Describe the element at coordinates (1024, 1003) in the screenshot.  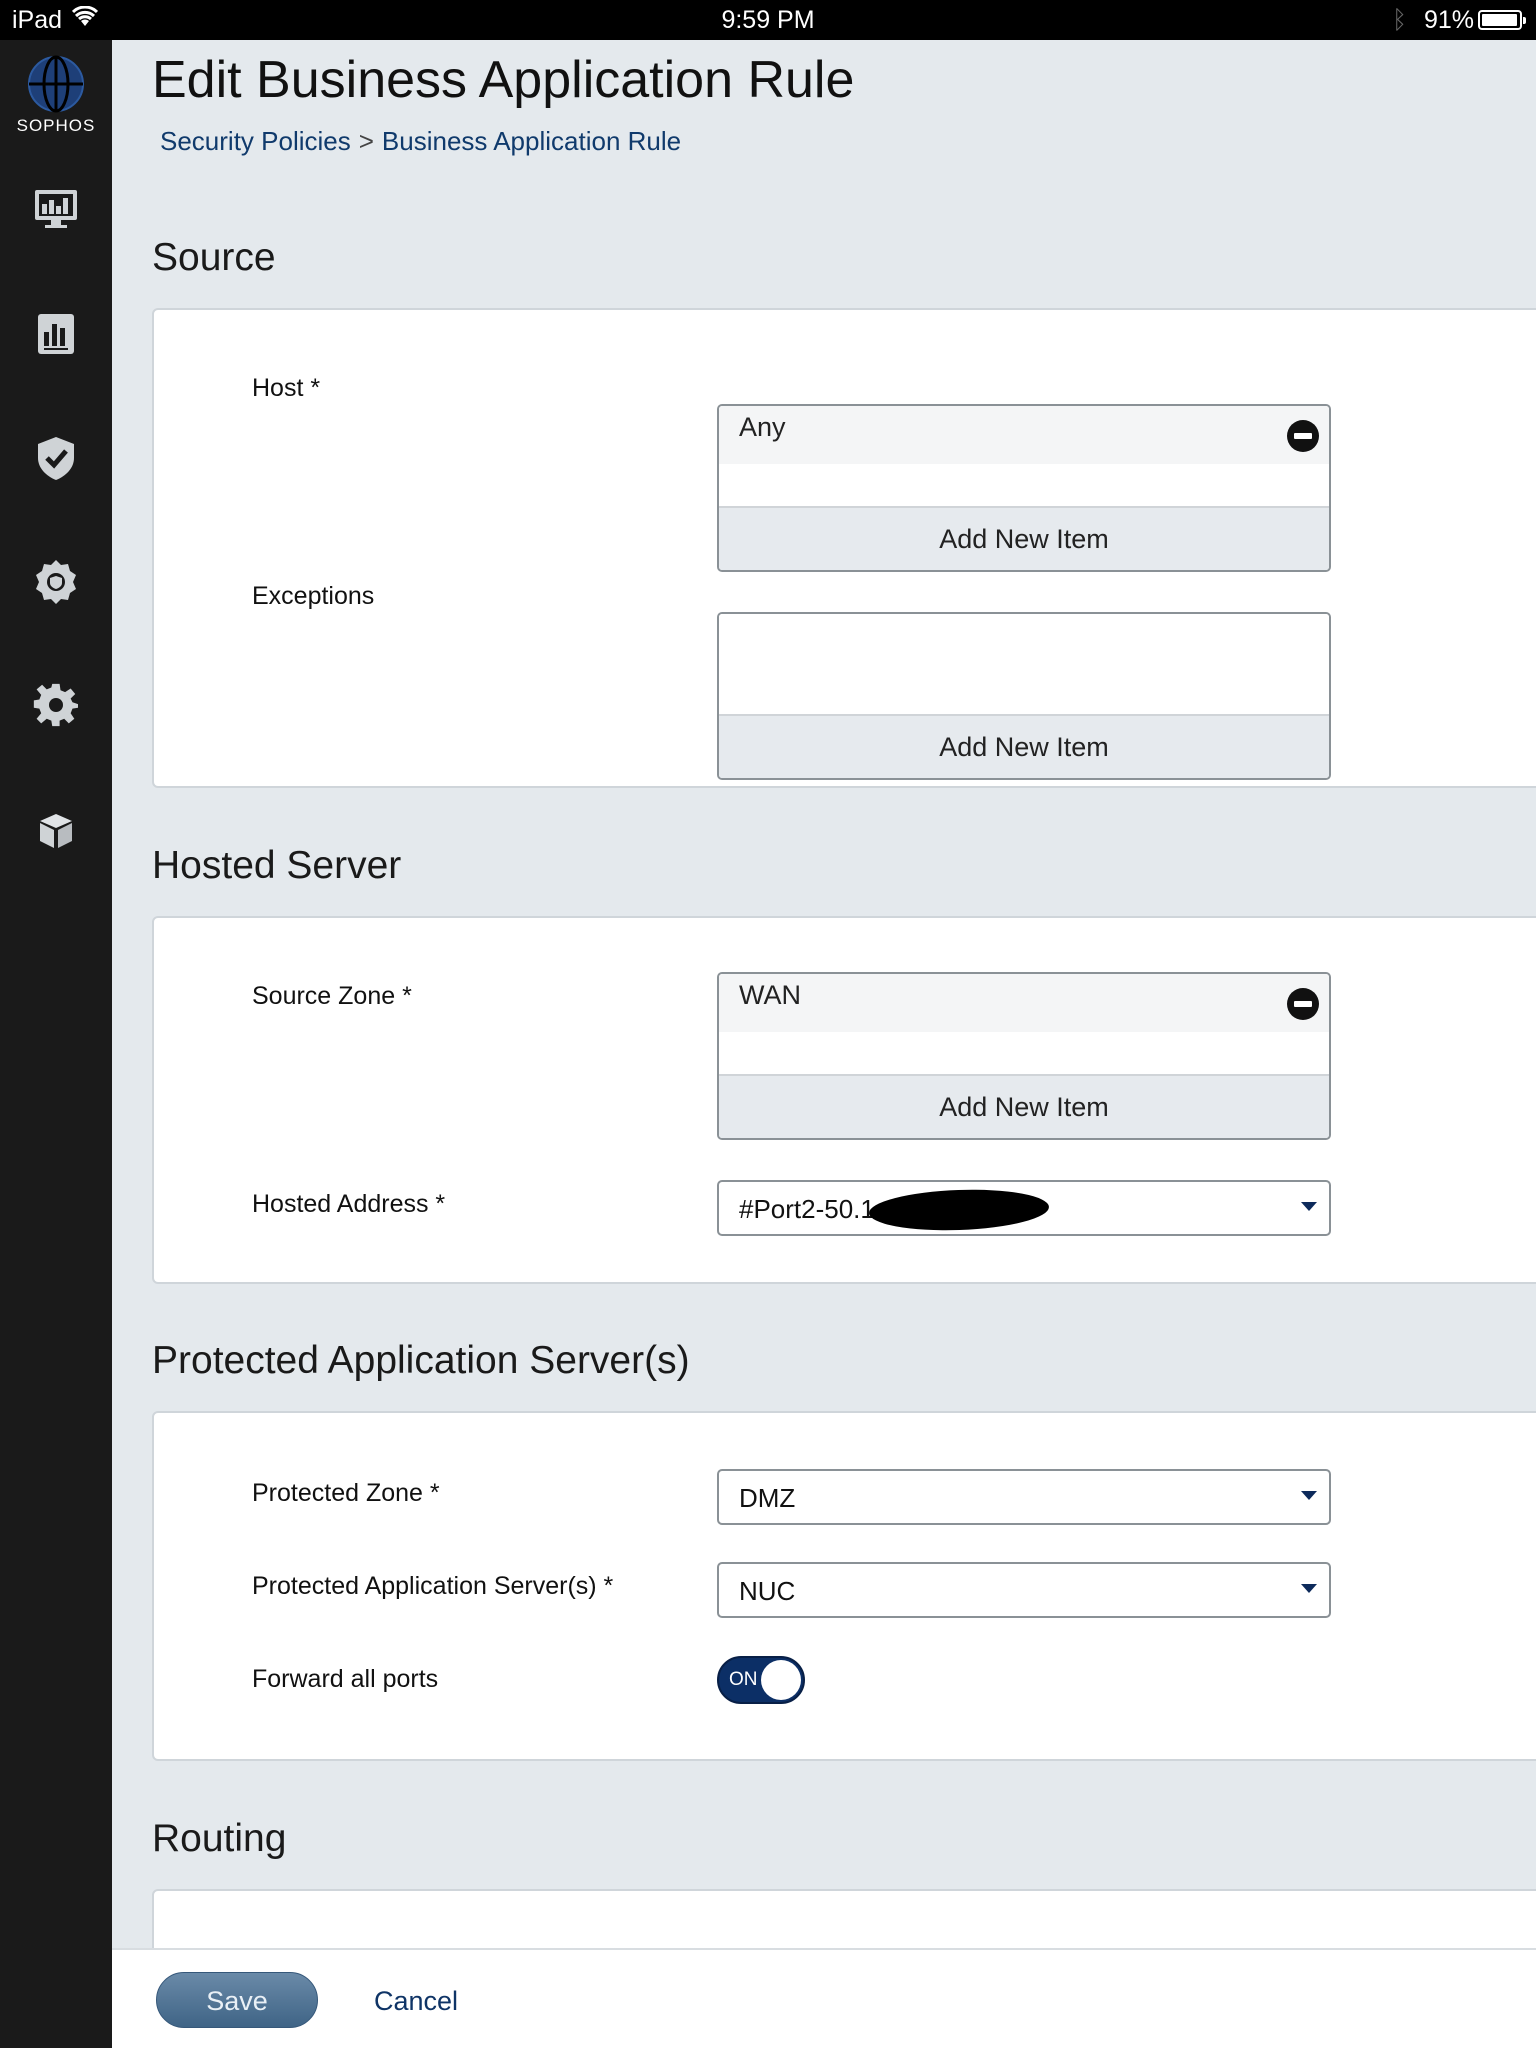
I see `source-zone-item-wan: WAN` at that location.